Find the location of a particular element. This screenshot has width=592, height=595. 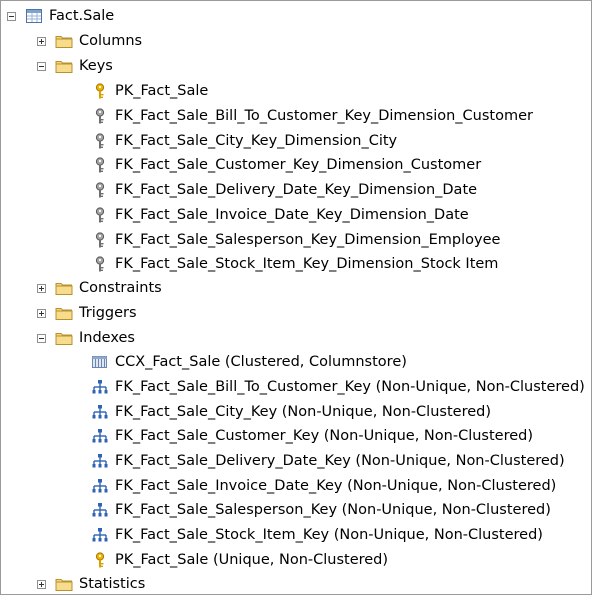

tree-node-label: Indexes is located at coordinates (107, 338).